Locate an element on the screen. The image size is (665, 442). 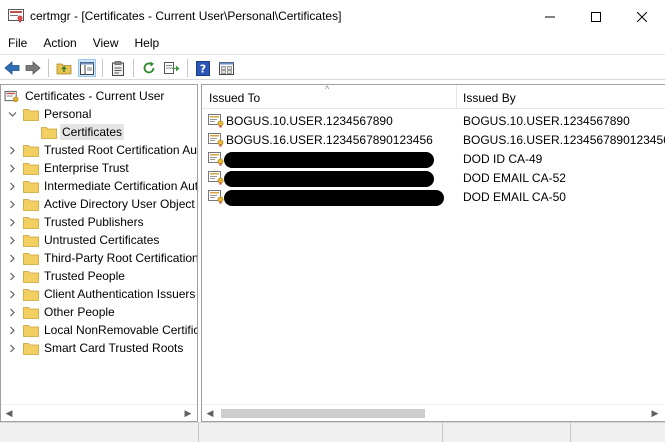
back-button is located at coordinates (12, 68).